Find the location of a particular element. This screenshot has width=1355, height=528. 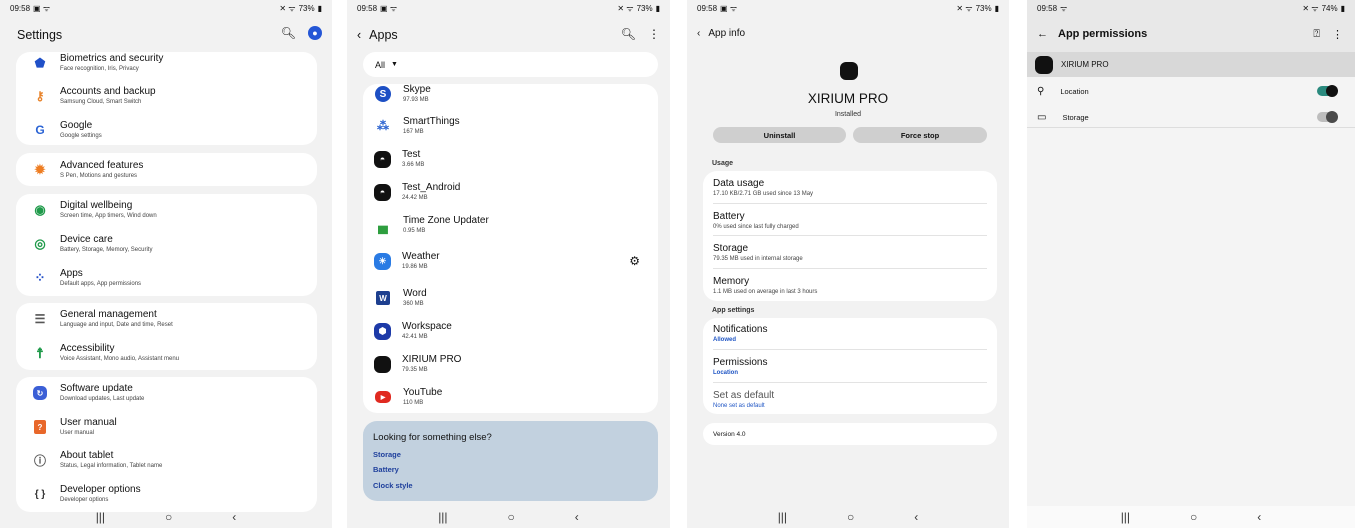

version-text: Version 4.0 is located at coordinates (729, 434).